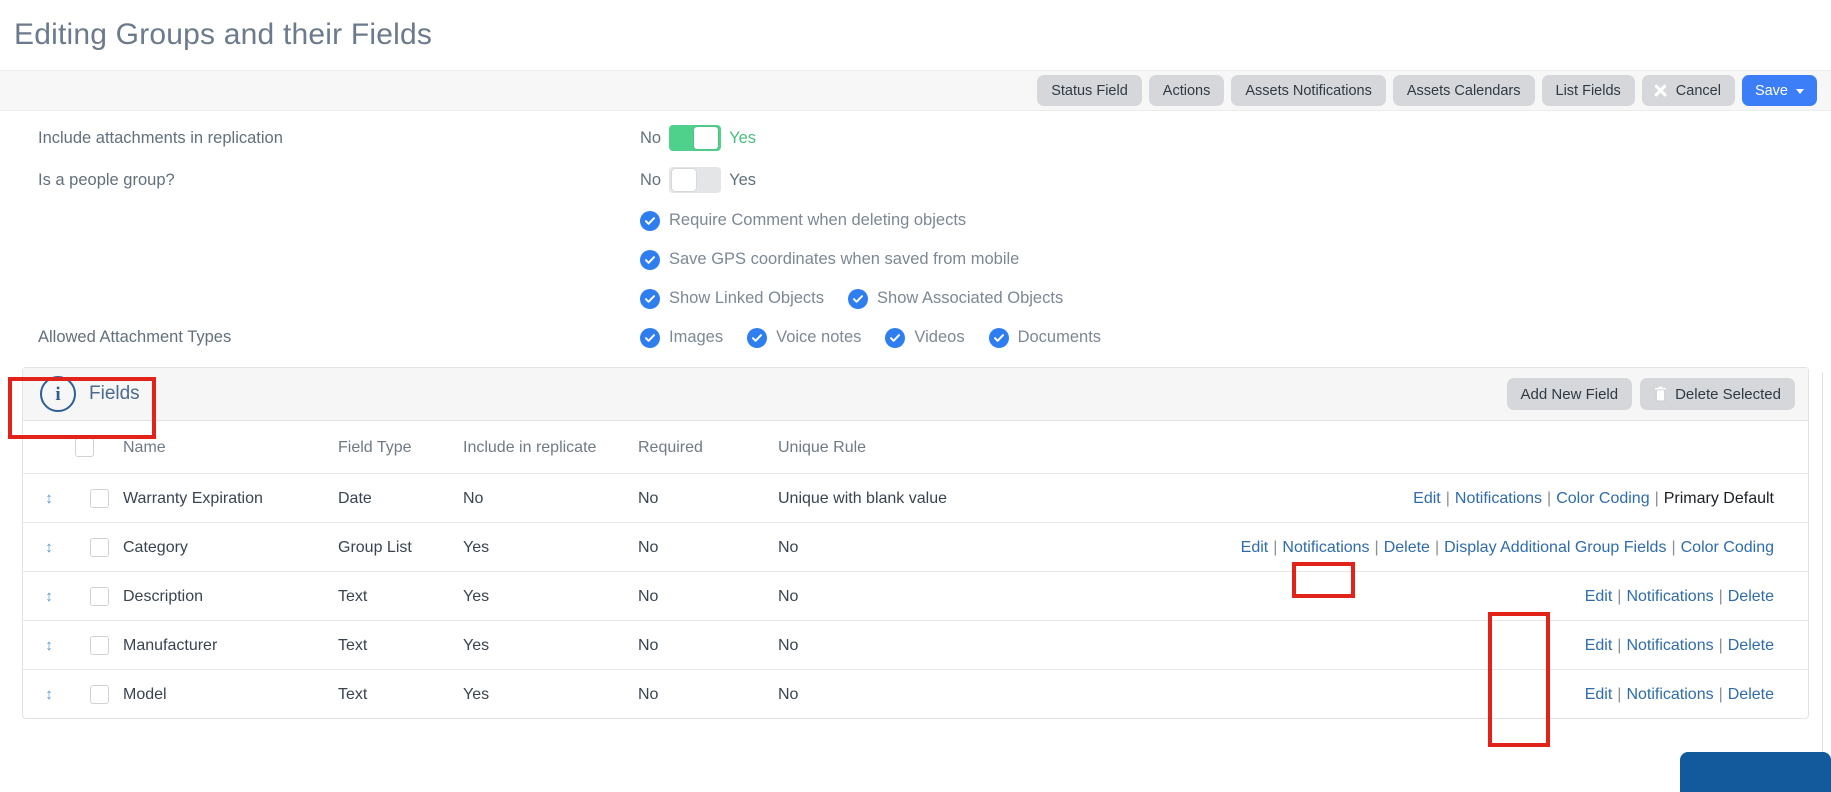 The image size is (1831, 792). What do you see at coordinates (1423, 447) in the screenshot?
I see `column-header-actions` at bounding box center [1423, 447].